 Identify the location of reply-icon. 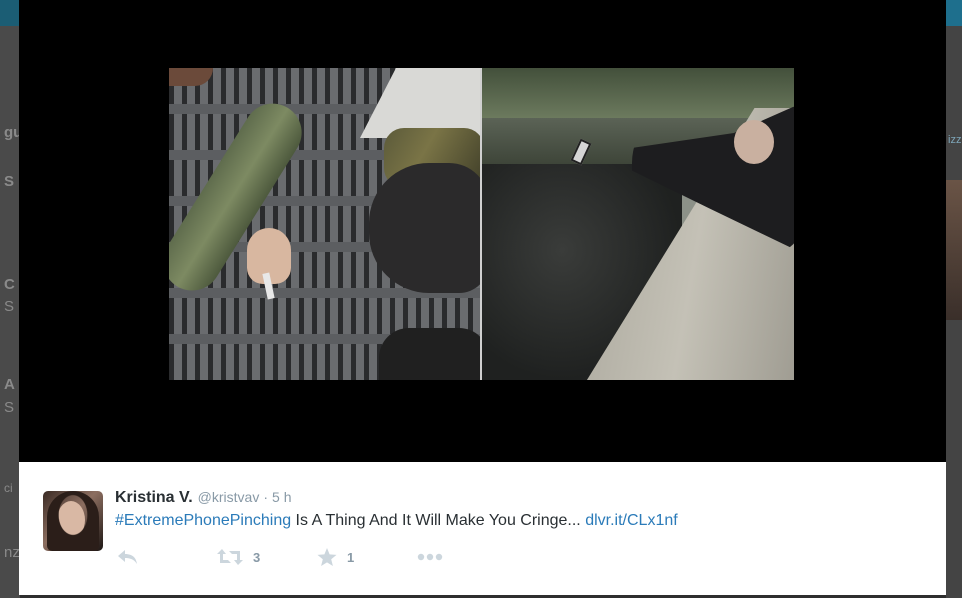
(128, 557).